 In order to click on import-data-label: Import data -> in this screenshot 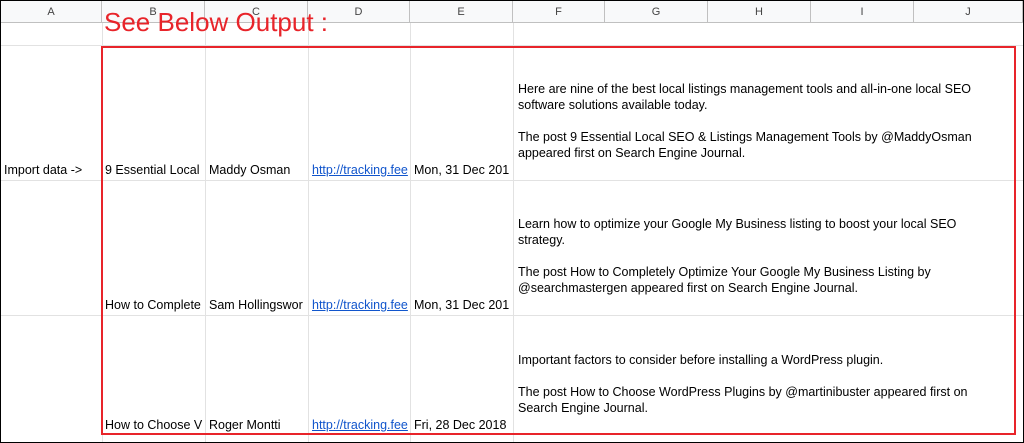, I will do `click(53, 170)`.